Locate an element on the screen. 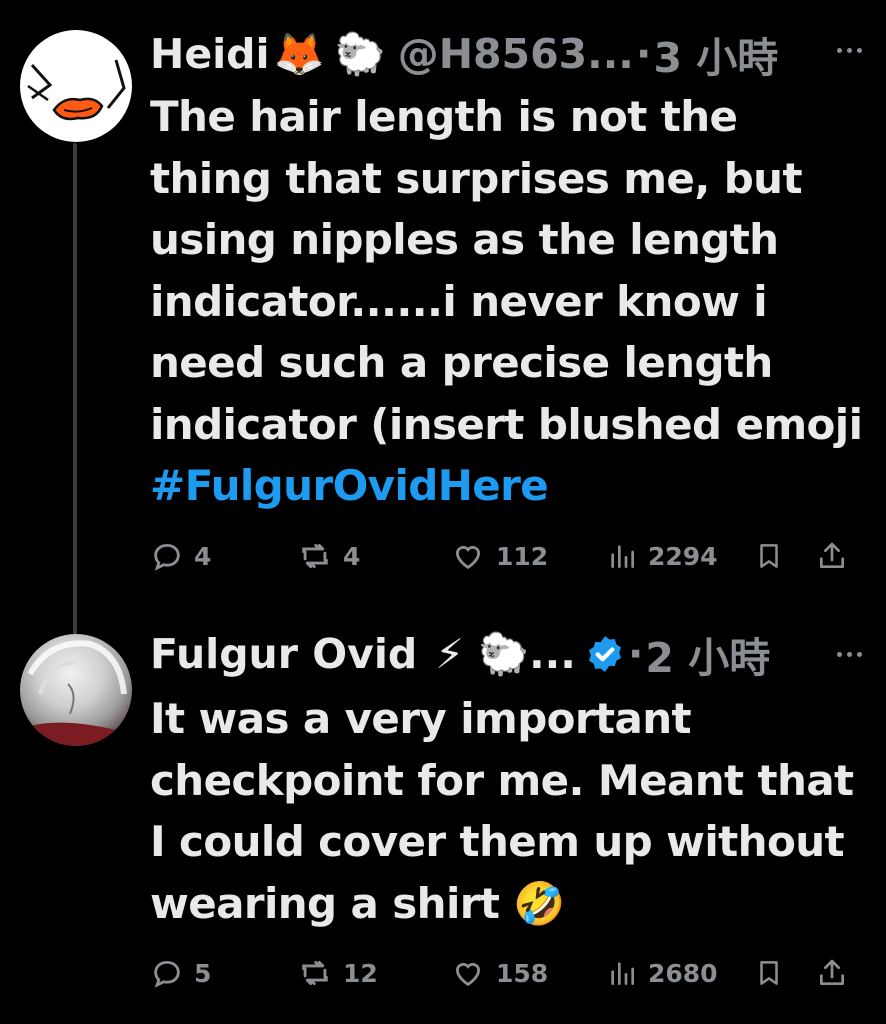 The image size is (886, 1024). avatar-fulgur-ovid is located at coordinates (76, 690).